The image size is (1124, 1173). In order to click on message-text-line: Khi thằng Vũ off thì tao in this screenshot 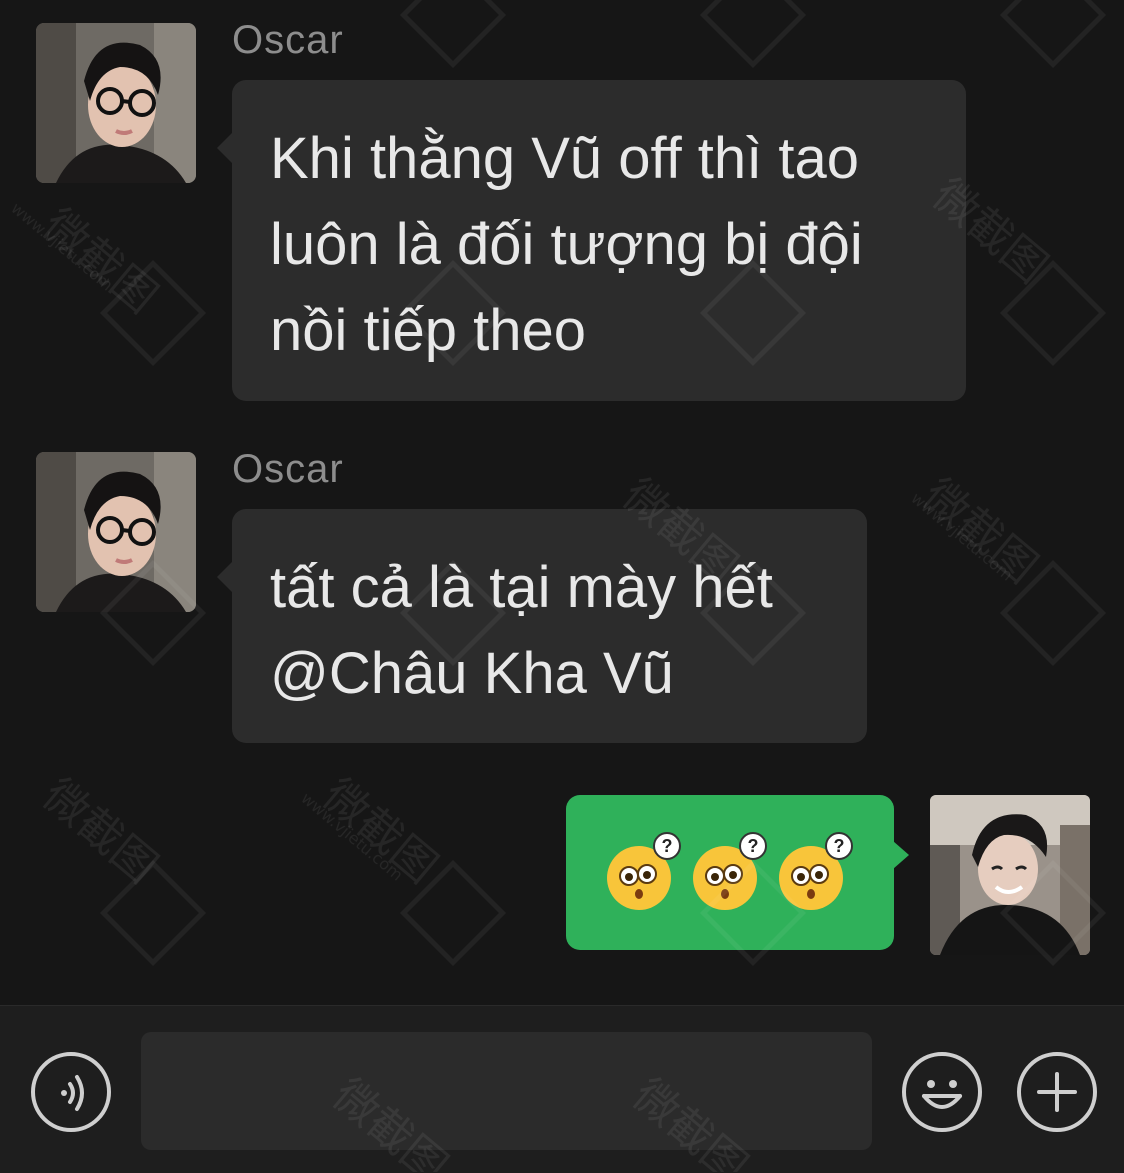, I will do `click(565, 158)`.